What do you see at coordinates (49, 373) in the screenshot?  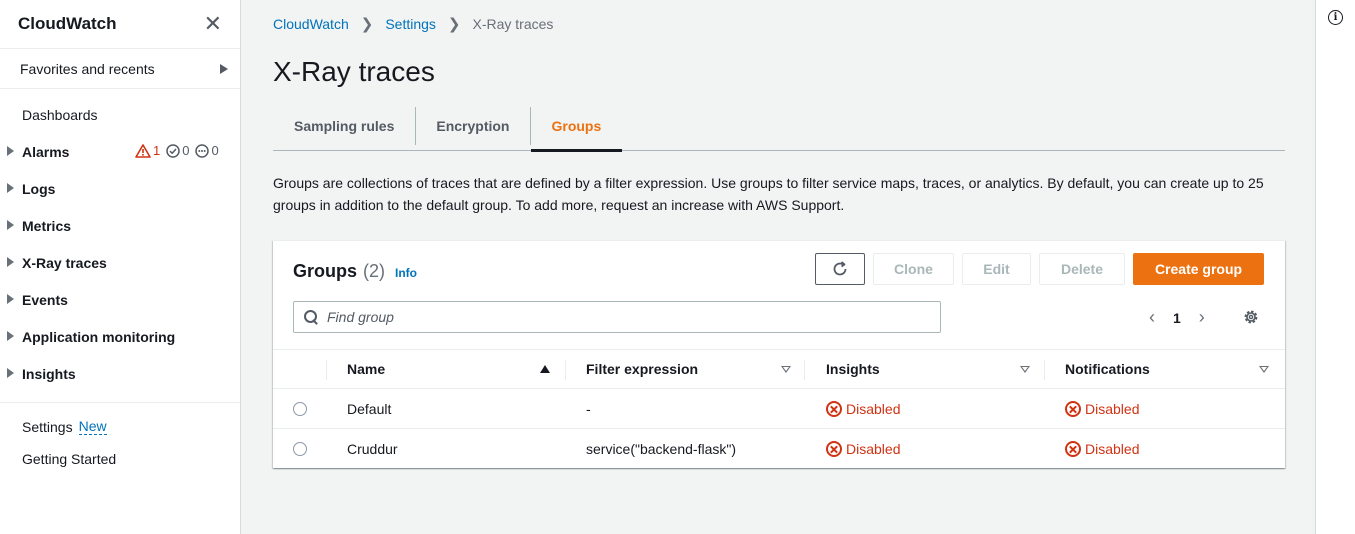 I see `sidebar-item-label: Insights` at bounding box center [49, 373].